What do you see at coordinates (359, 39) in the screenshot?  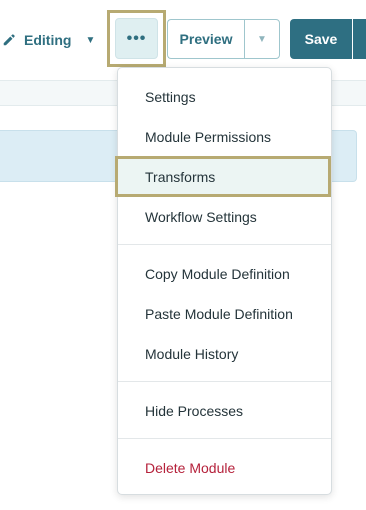 I see `save-dropdown-button` at bounding box center [359, 39].